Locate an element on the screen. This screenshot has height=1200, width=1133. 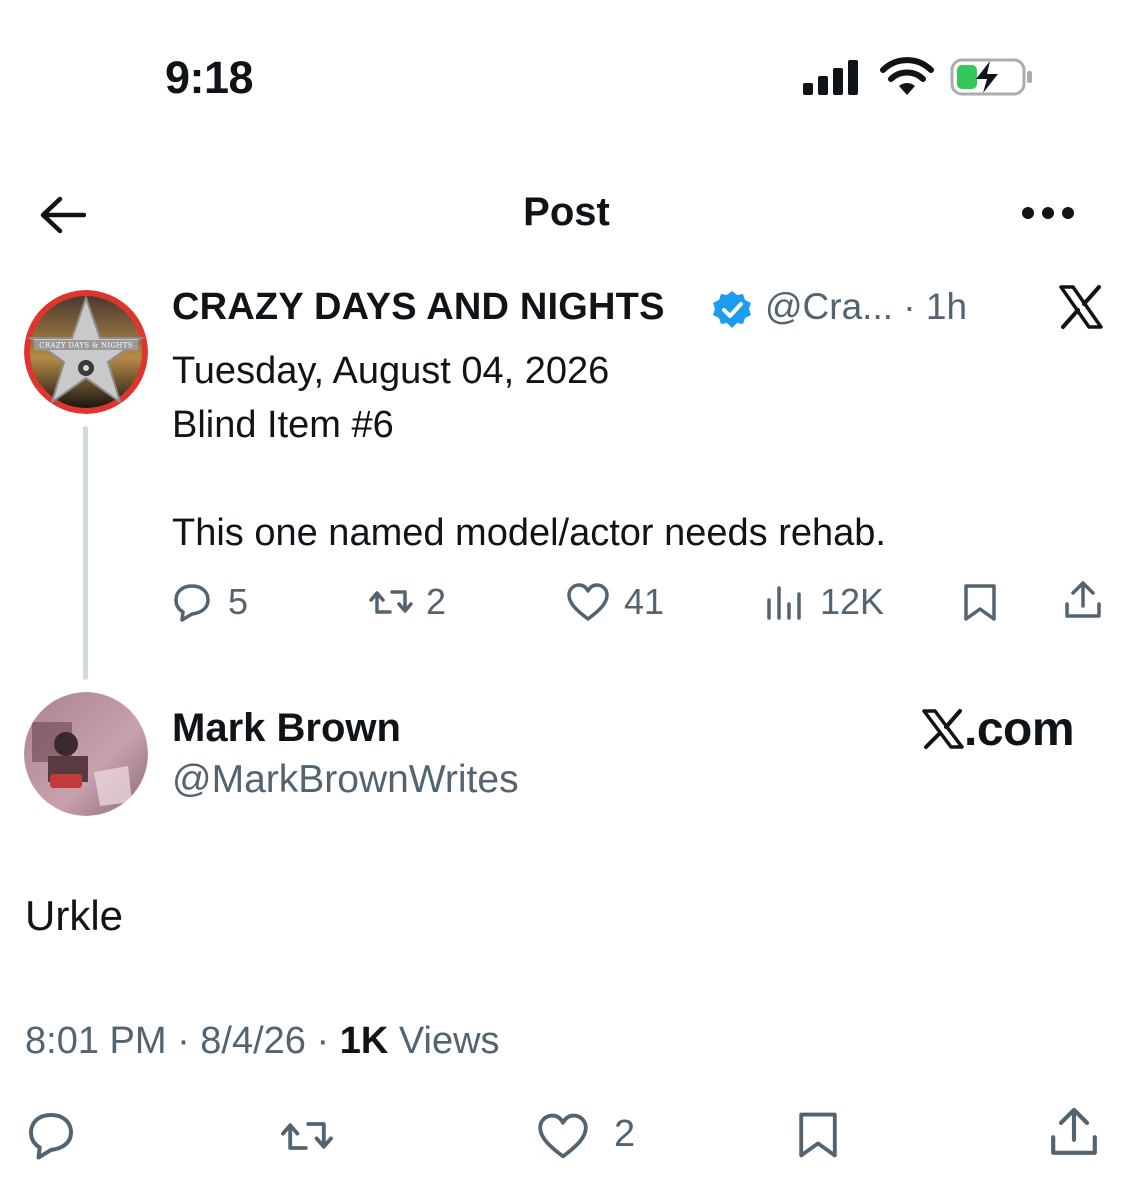
author-name: CRAZY DAYS AND NIGHTS is located at coordinates (418, 307).